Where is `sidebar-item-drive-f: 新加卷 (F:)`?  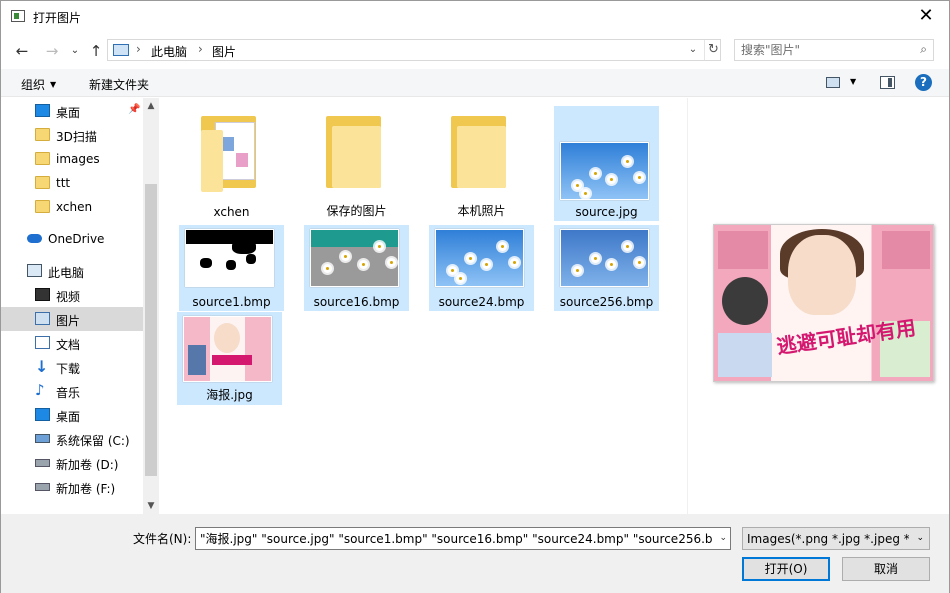
sidebar-item-drive-f: 新加卷 (F:) is located at coordinates (72, 487).